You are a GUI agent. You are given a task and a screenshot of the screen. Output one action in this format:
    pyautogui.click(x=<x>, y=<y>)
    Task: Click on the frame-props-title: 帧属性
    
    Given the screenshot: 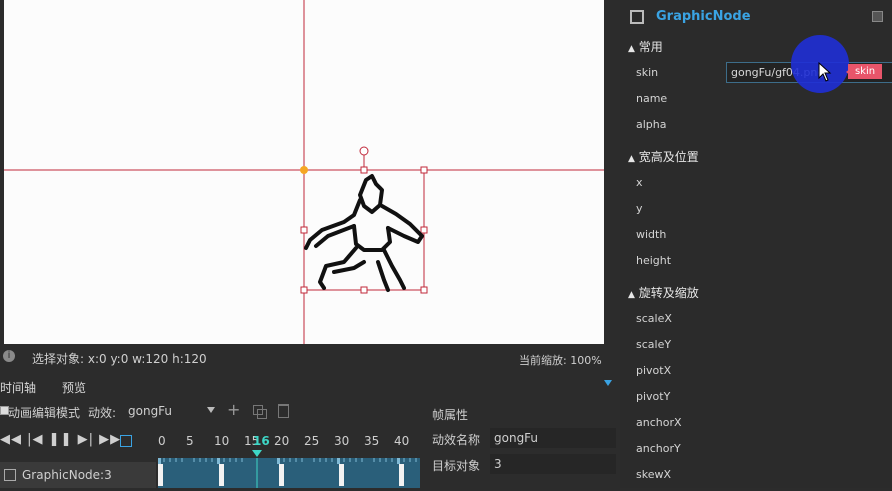 What is the action you would take?
    pyautogui.click(x=450, y=415)
    